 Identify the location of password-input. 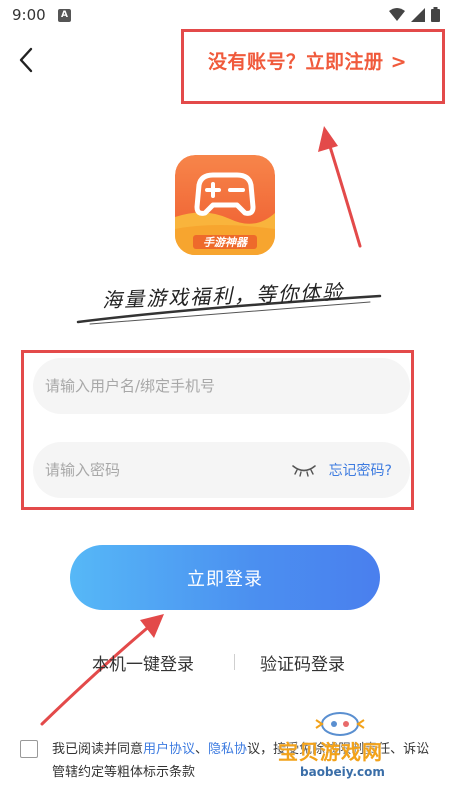
(161, 470).